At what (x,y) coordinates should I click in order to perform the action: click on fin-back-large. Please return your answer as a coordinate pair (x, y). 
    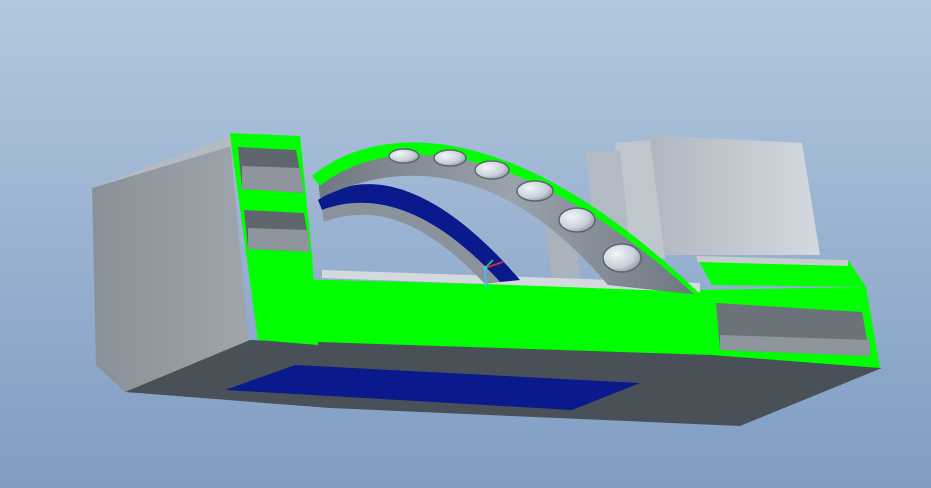
    Looking at the image, I should click on (732, 195).